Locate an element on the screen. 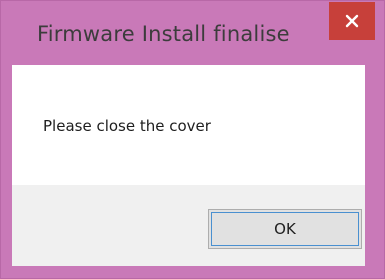  ok-button-label: OK is located at coordinates (285, 229).